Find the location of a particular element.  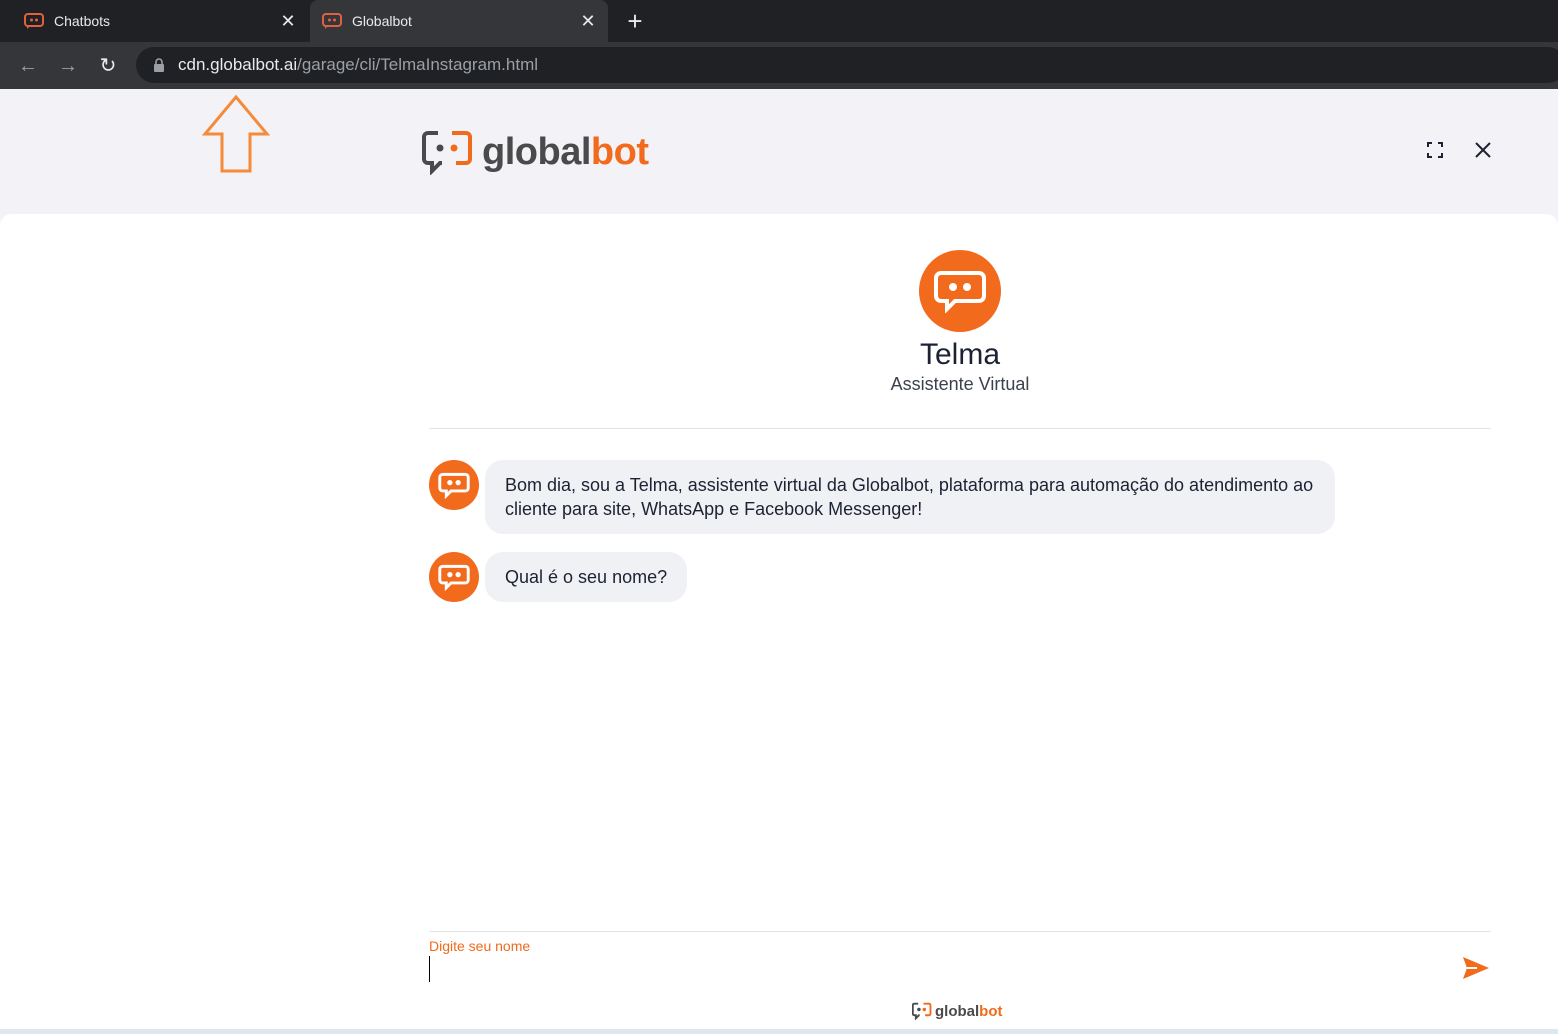

url-host: cdn.globalbot.ai is located at coordinates (238, 64).